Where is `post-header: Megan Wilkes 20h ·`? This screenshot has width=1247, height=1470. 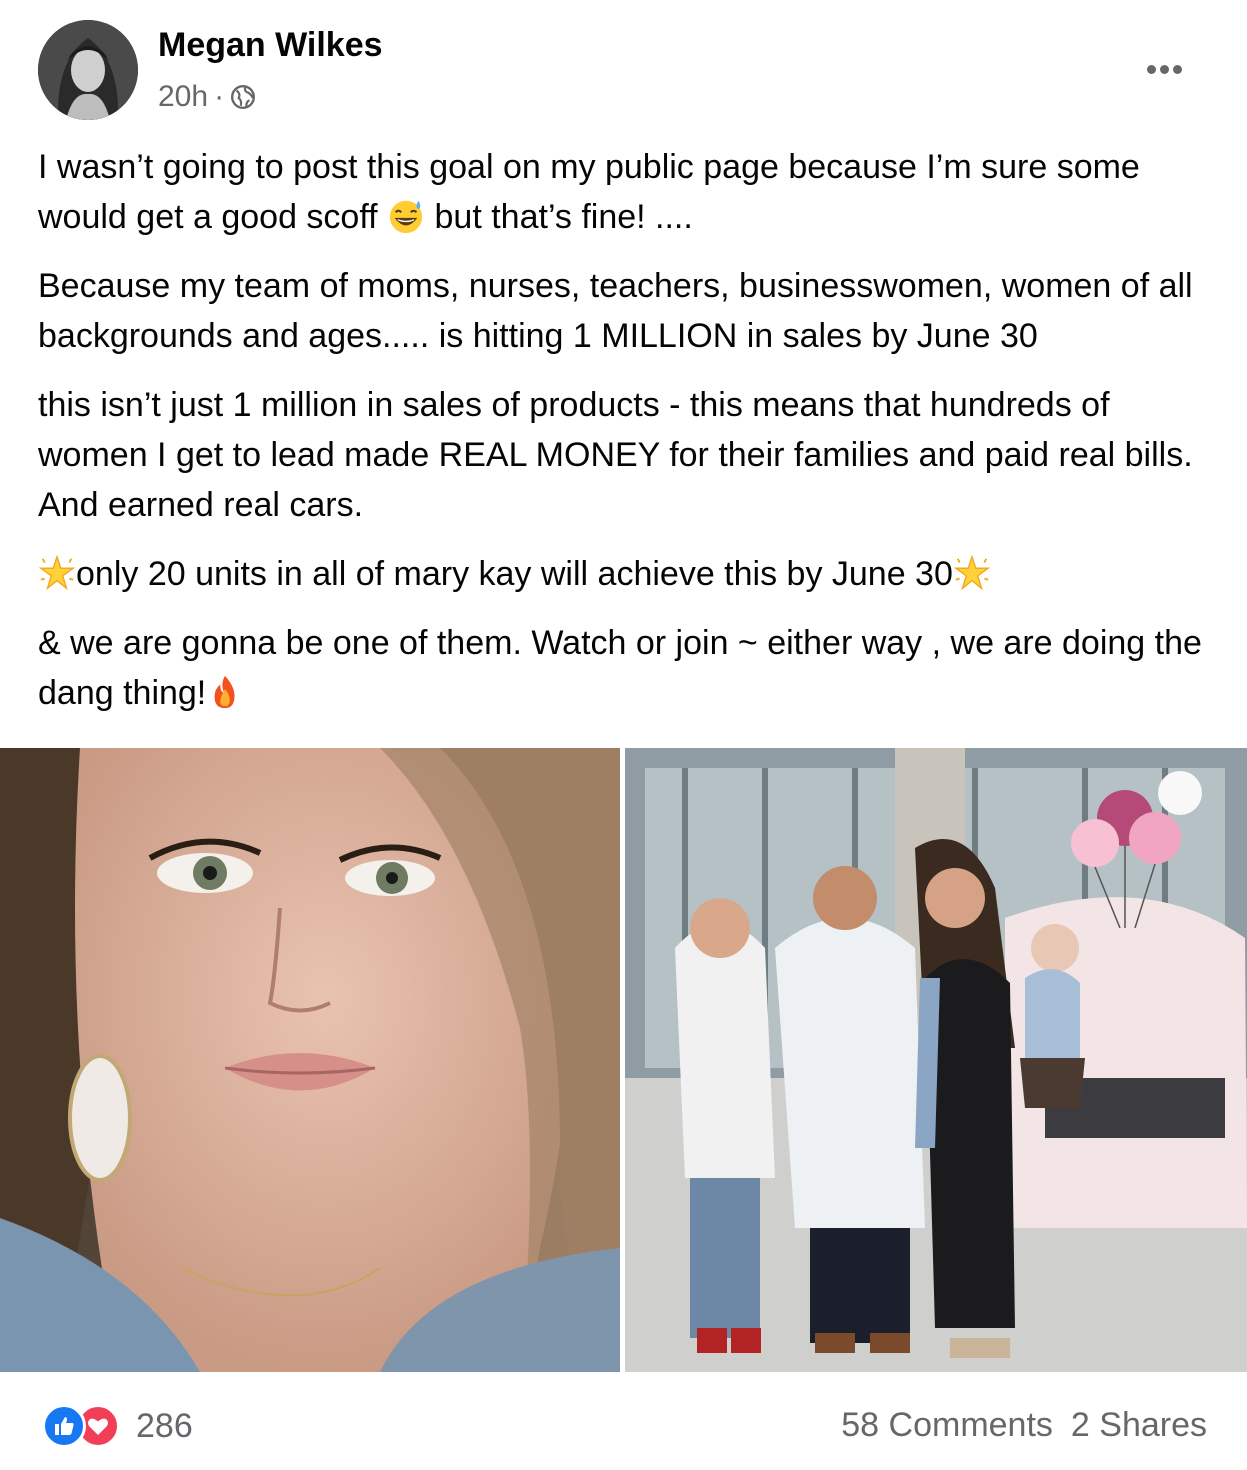 post-header: Megan Wilkes 20h · is located at coordinates (623, 72).